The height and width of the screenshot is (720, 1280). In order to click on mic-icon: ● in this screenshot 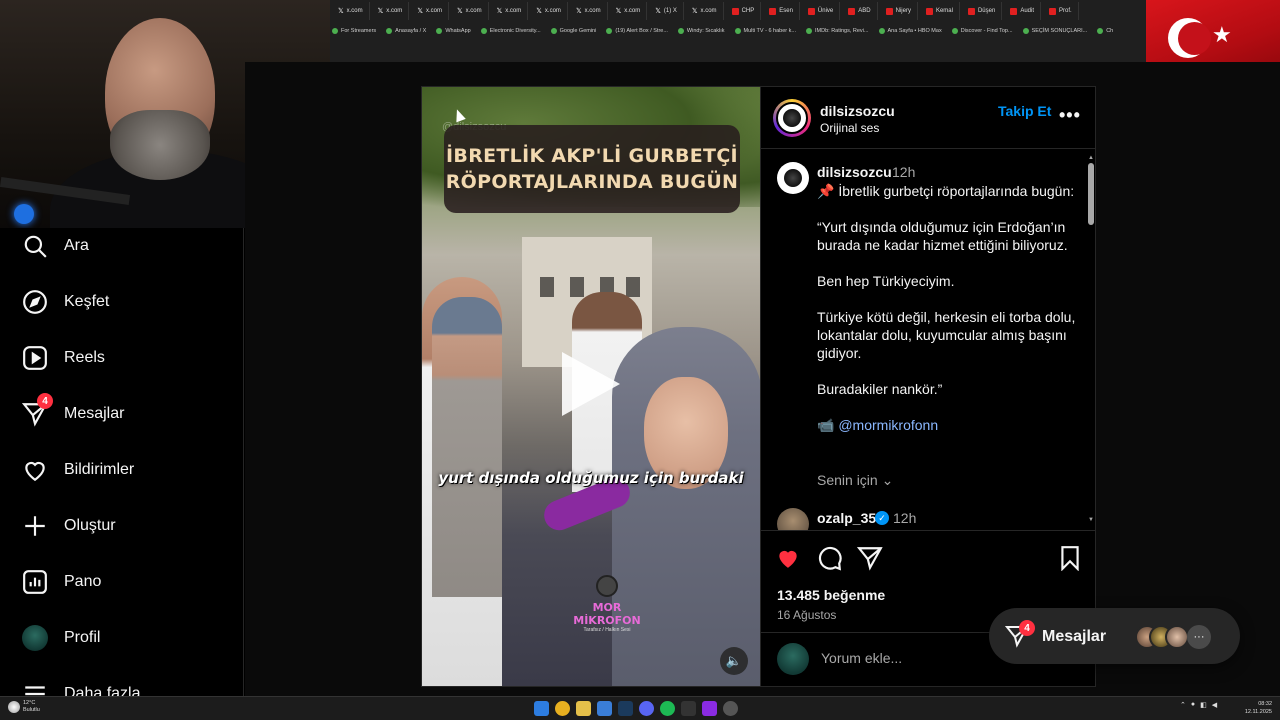, I will do `click(1193, 705)`.